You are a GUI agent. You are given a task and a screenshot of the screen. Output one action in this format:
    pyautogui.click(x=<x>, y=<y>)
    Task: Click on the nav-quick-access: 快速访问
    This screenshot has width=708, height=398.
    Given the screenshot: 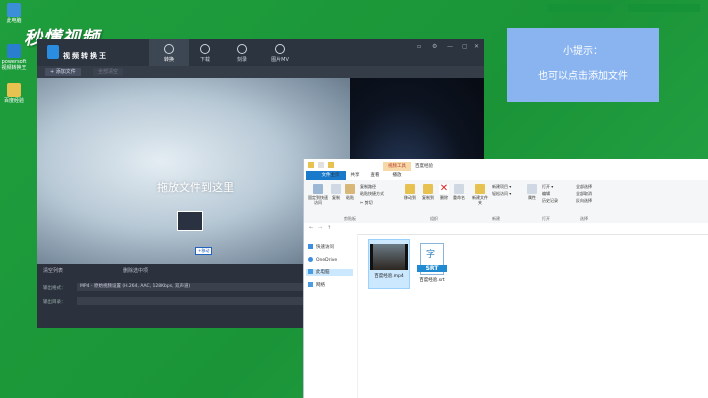 What is the action you would take?
    pyautogui.click(x=321, y=247)
    